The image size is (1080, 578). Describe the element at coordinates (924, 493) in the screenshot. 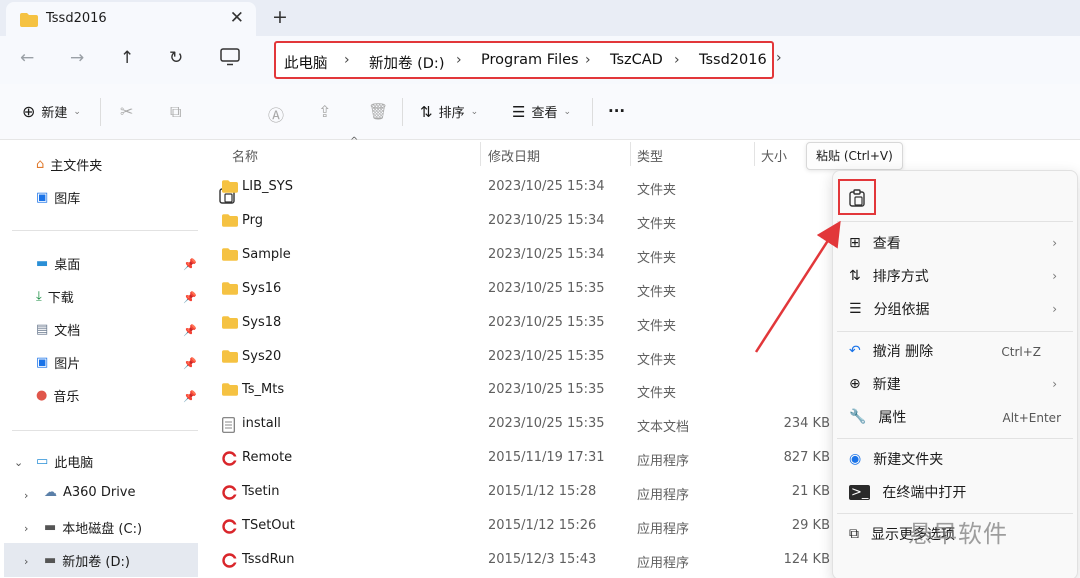

I see `menu-item-label: 在终端中打开` at that location.